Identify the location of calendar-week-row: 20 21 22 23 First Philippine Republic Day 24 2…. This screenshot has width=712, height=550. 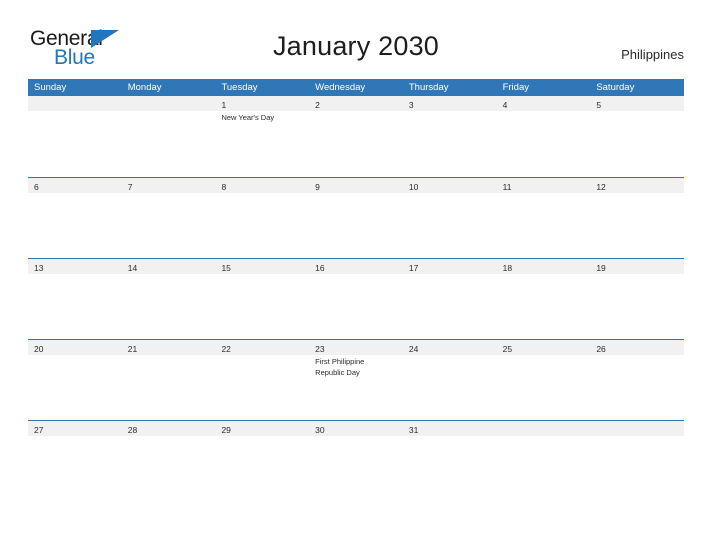
(356, 379).